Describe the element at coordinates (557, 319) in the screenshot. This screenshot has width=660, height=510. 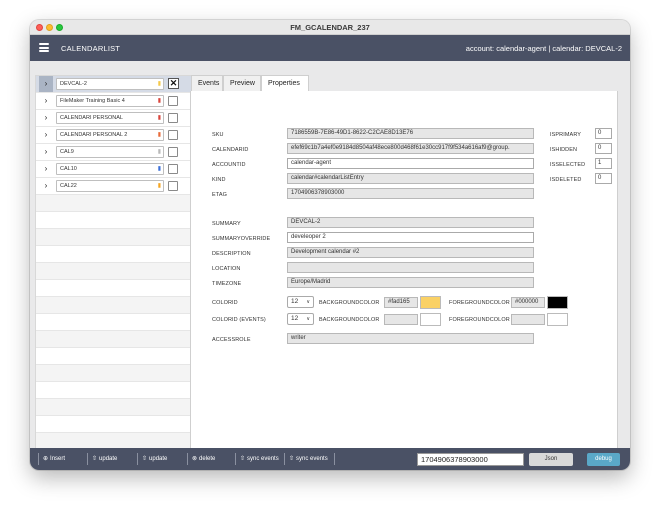
I see `foregroundcolor-events-swatch` at that location.